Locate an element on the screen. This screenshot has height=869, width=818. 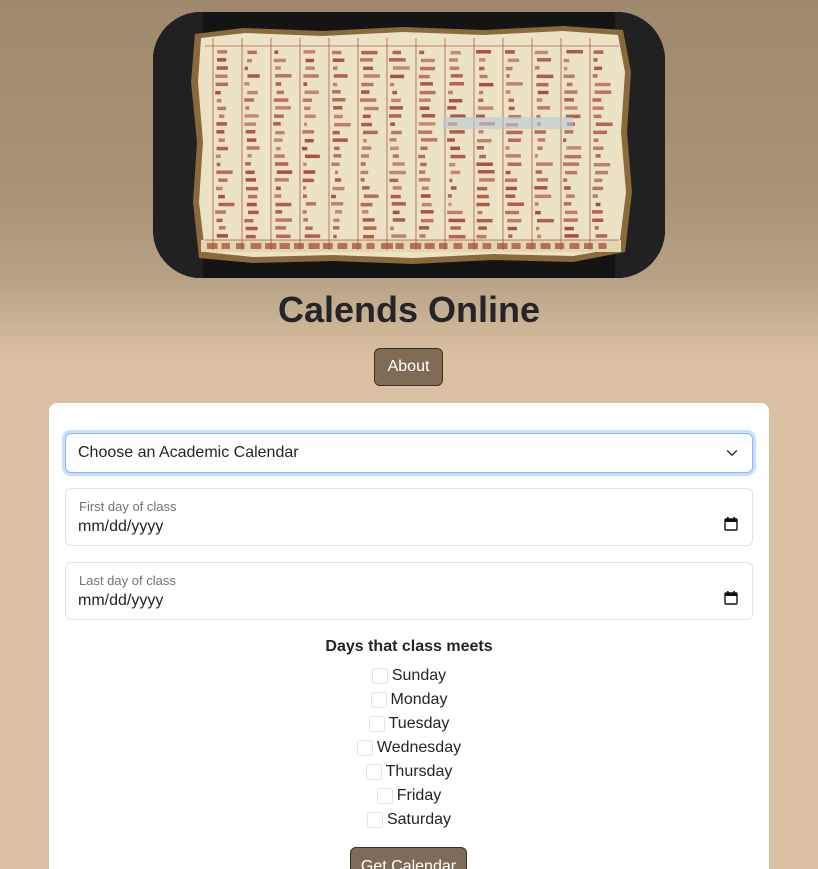
friday-checkbox is located at coordinates (384, 796).